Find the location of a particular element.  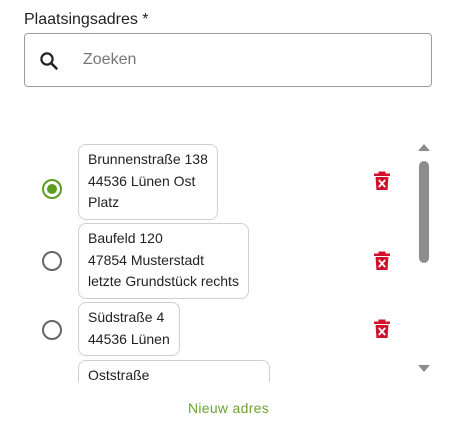

new-address-button: Nieuw adres is located at coordinates (224, 408).